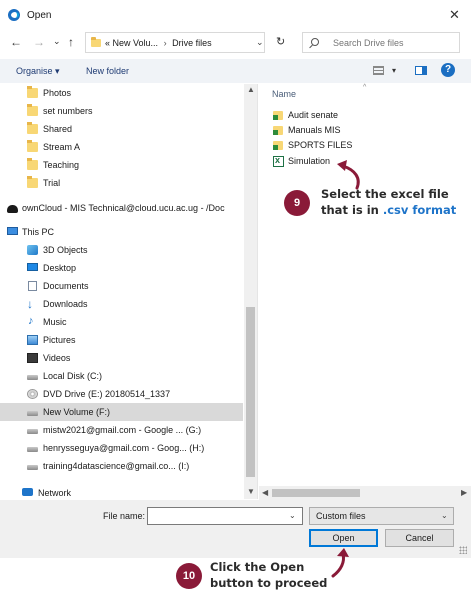 The height and width of the screenshot is (597, 471). What do you see at coordinates (365, 493) in the screenshot?
I see `horizontal-scrollbar: ◀ ▶` at bounding box center [365, 493].